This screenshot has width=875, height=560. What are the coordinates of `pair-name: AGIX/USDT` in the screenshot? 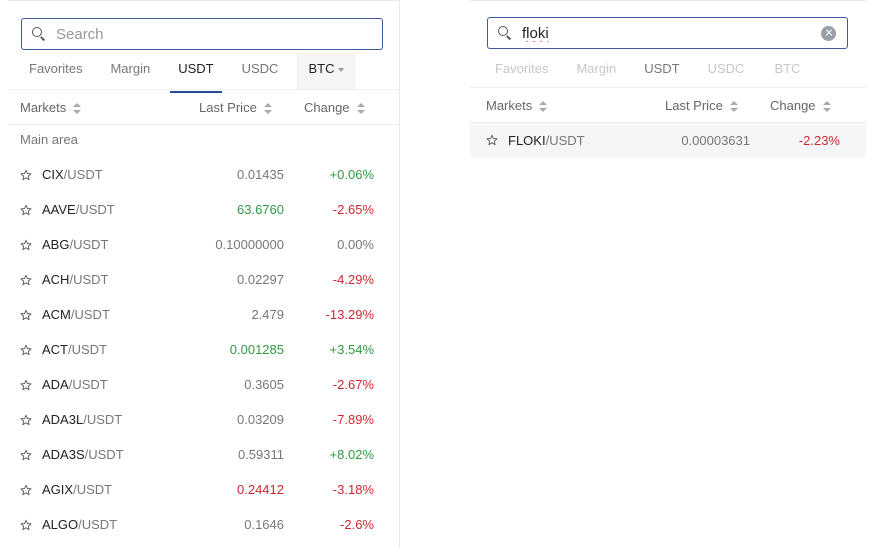 It's located at (77, 489).